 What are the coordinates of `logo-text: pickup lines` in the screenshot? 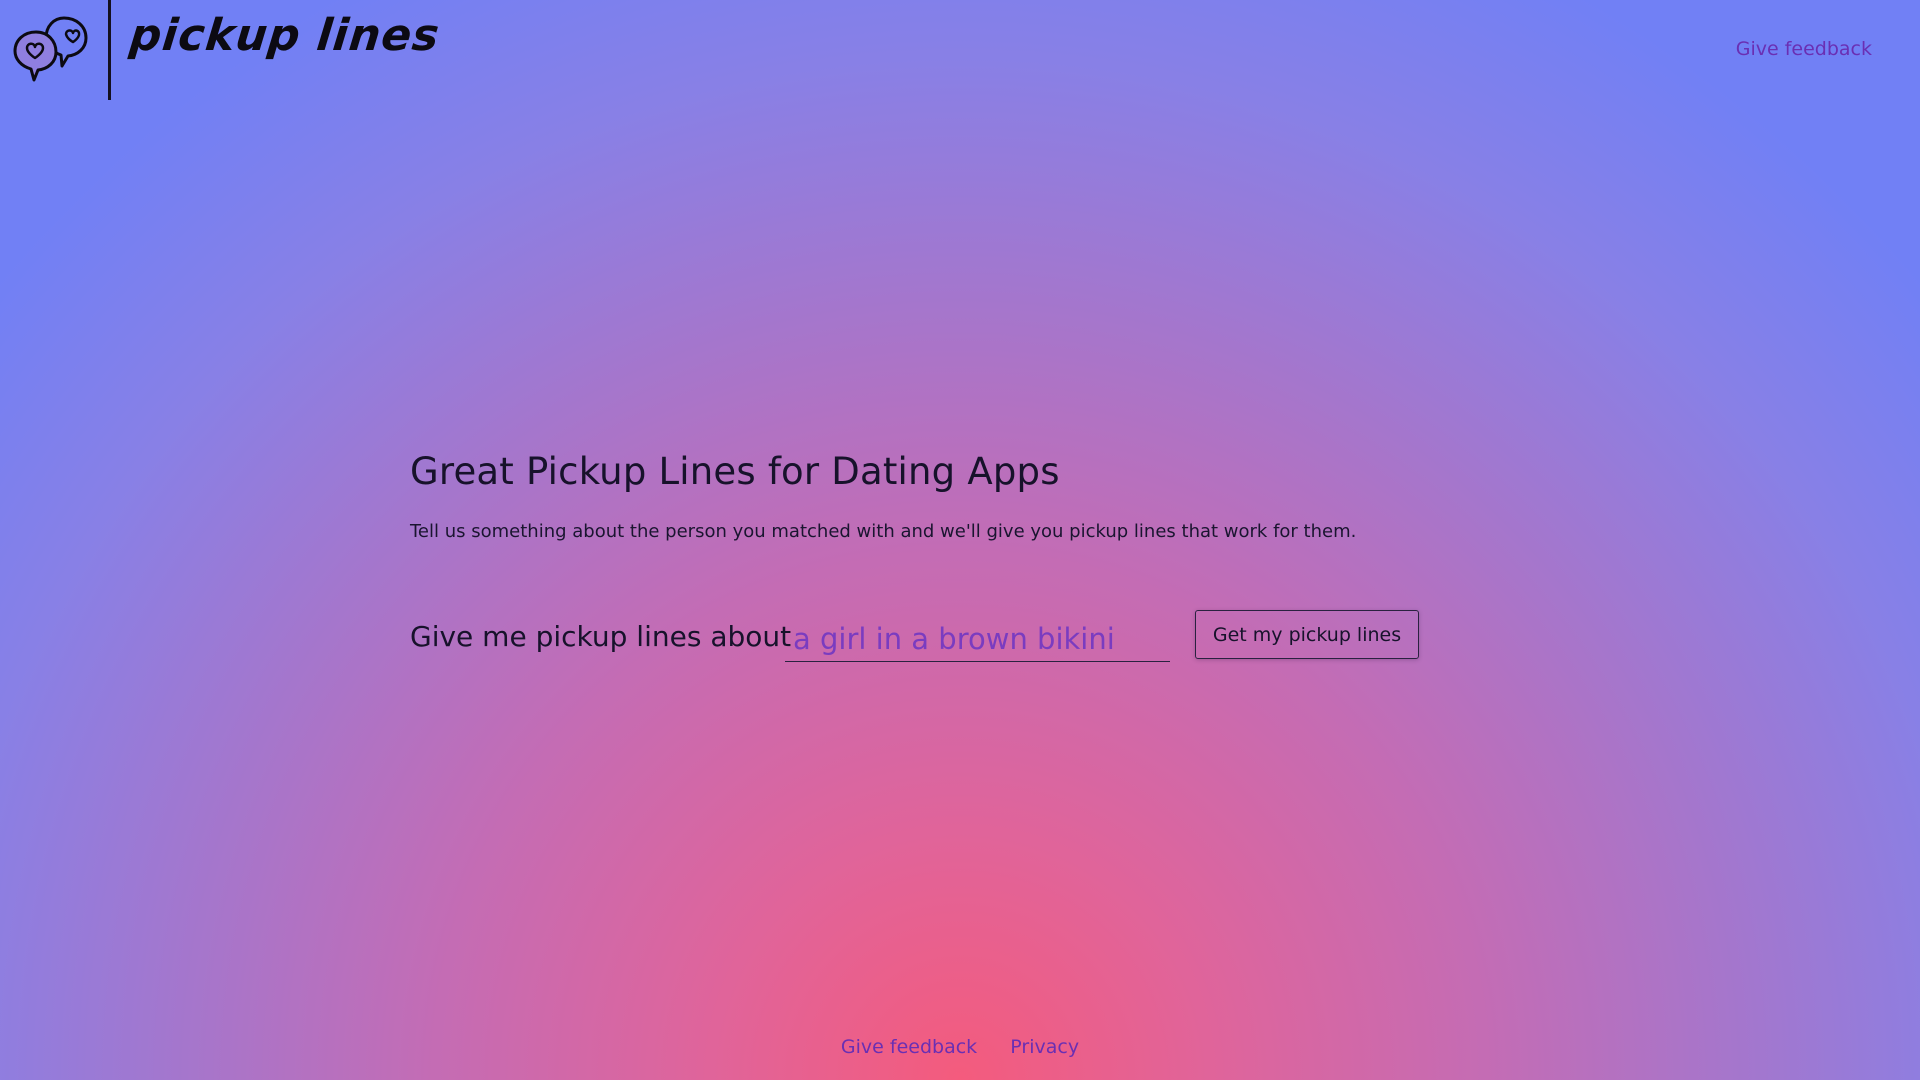 It's located at (284, 35).